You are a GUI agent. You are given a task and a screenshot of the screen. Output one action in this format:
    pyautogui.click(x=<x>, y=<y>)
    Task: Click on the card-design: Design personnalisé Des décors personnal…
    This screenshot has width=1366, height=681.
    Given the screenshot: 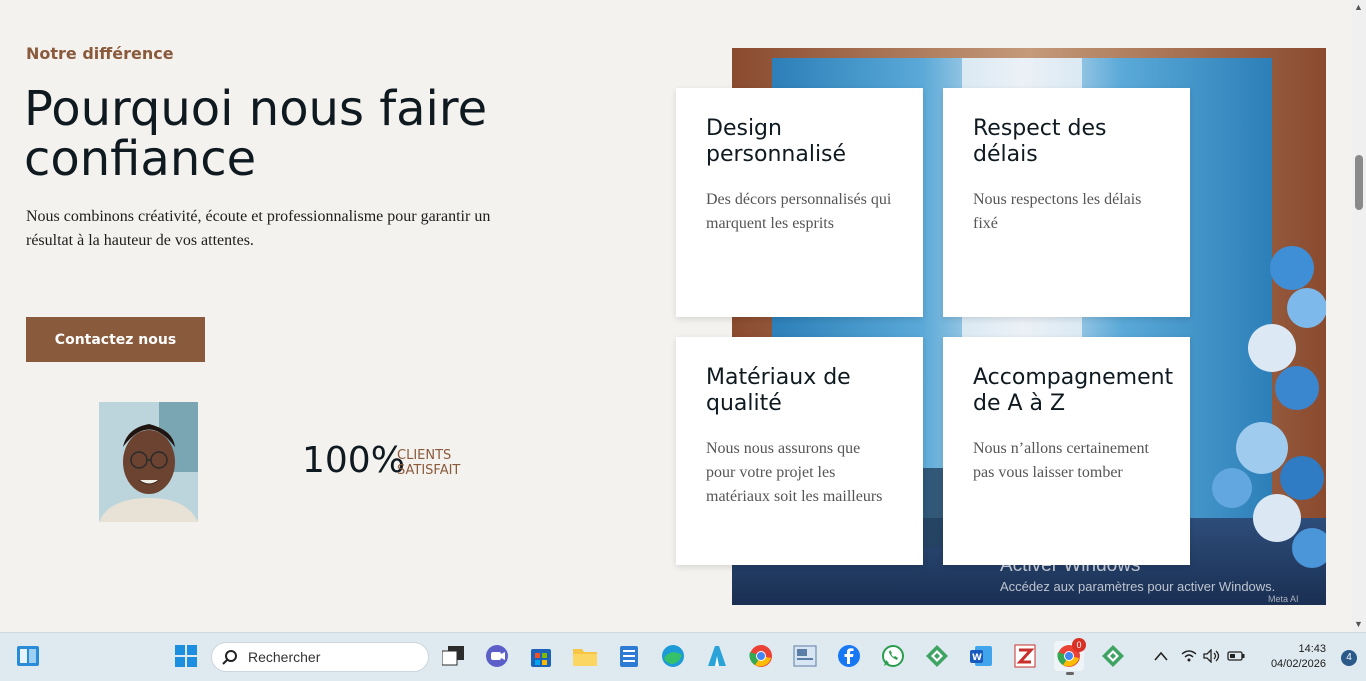 What is the action you would take?
    pyautogui.click(x=799, y=202)
    